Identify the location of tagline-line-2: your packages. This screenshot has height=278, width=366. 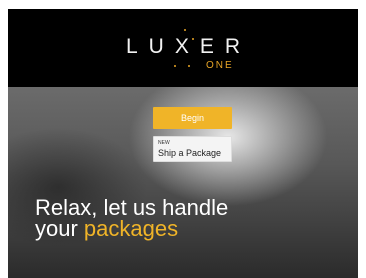
(155, 228).